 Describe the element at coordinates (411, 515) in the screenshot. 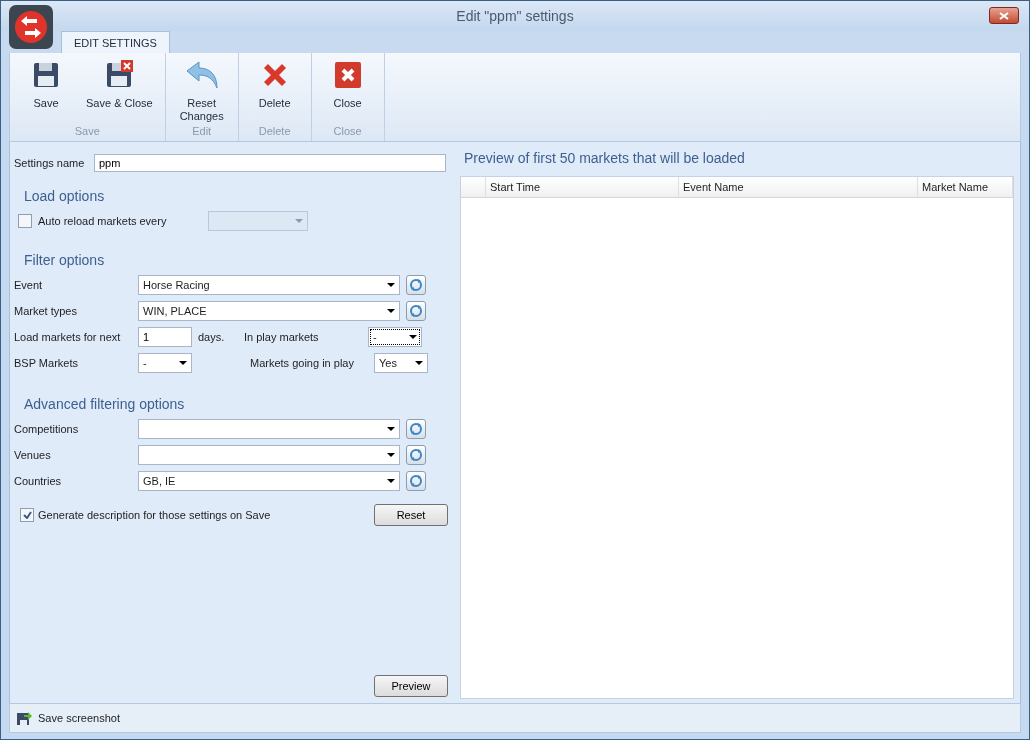

I see `reset-button: Reset` at that location.